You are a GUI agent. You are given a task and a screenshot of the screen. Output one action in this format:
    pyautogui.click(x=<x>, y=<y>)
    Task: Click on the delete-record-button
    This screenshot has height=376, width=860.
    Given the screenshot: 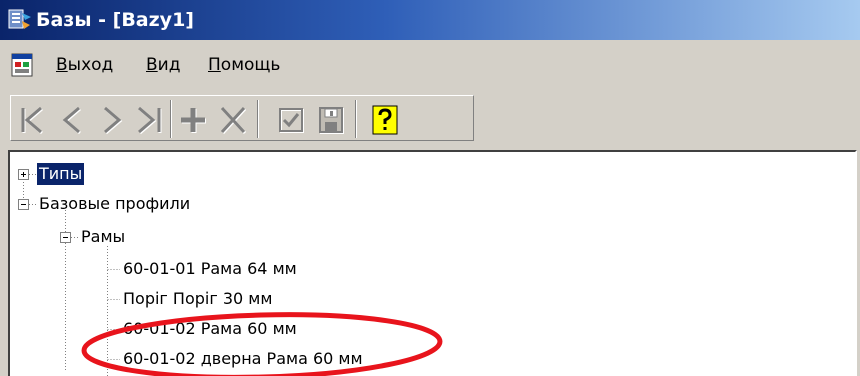 What is the action you would take?
    pyautogui.click(x=233, y=120)
    